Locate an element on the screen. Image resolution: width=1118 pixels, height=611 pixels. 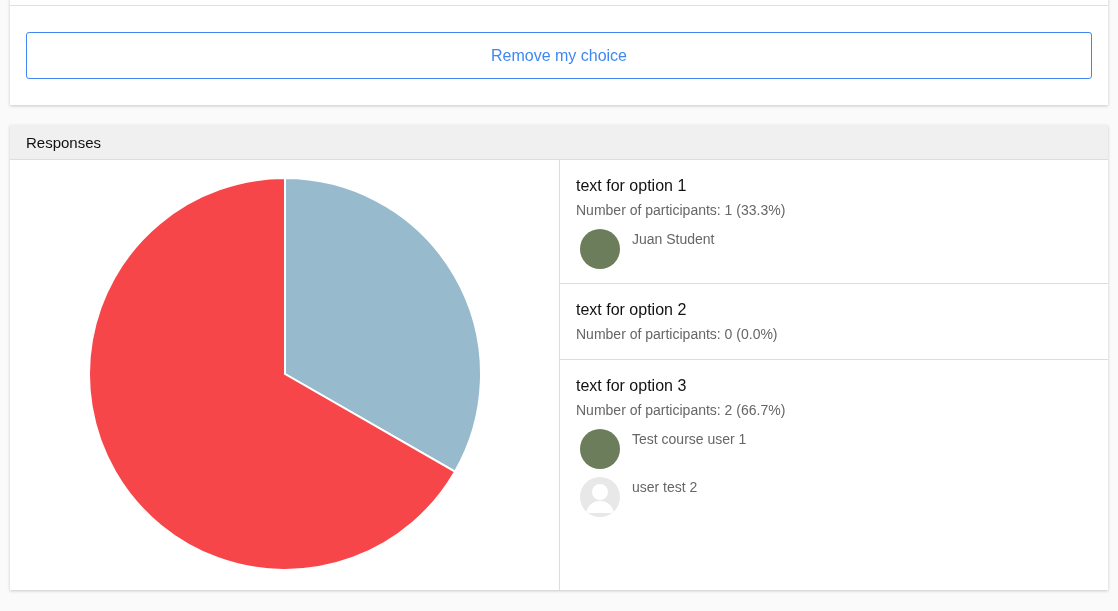
option-text: text for option 2 is located at coordinates (632, 310).